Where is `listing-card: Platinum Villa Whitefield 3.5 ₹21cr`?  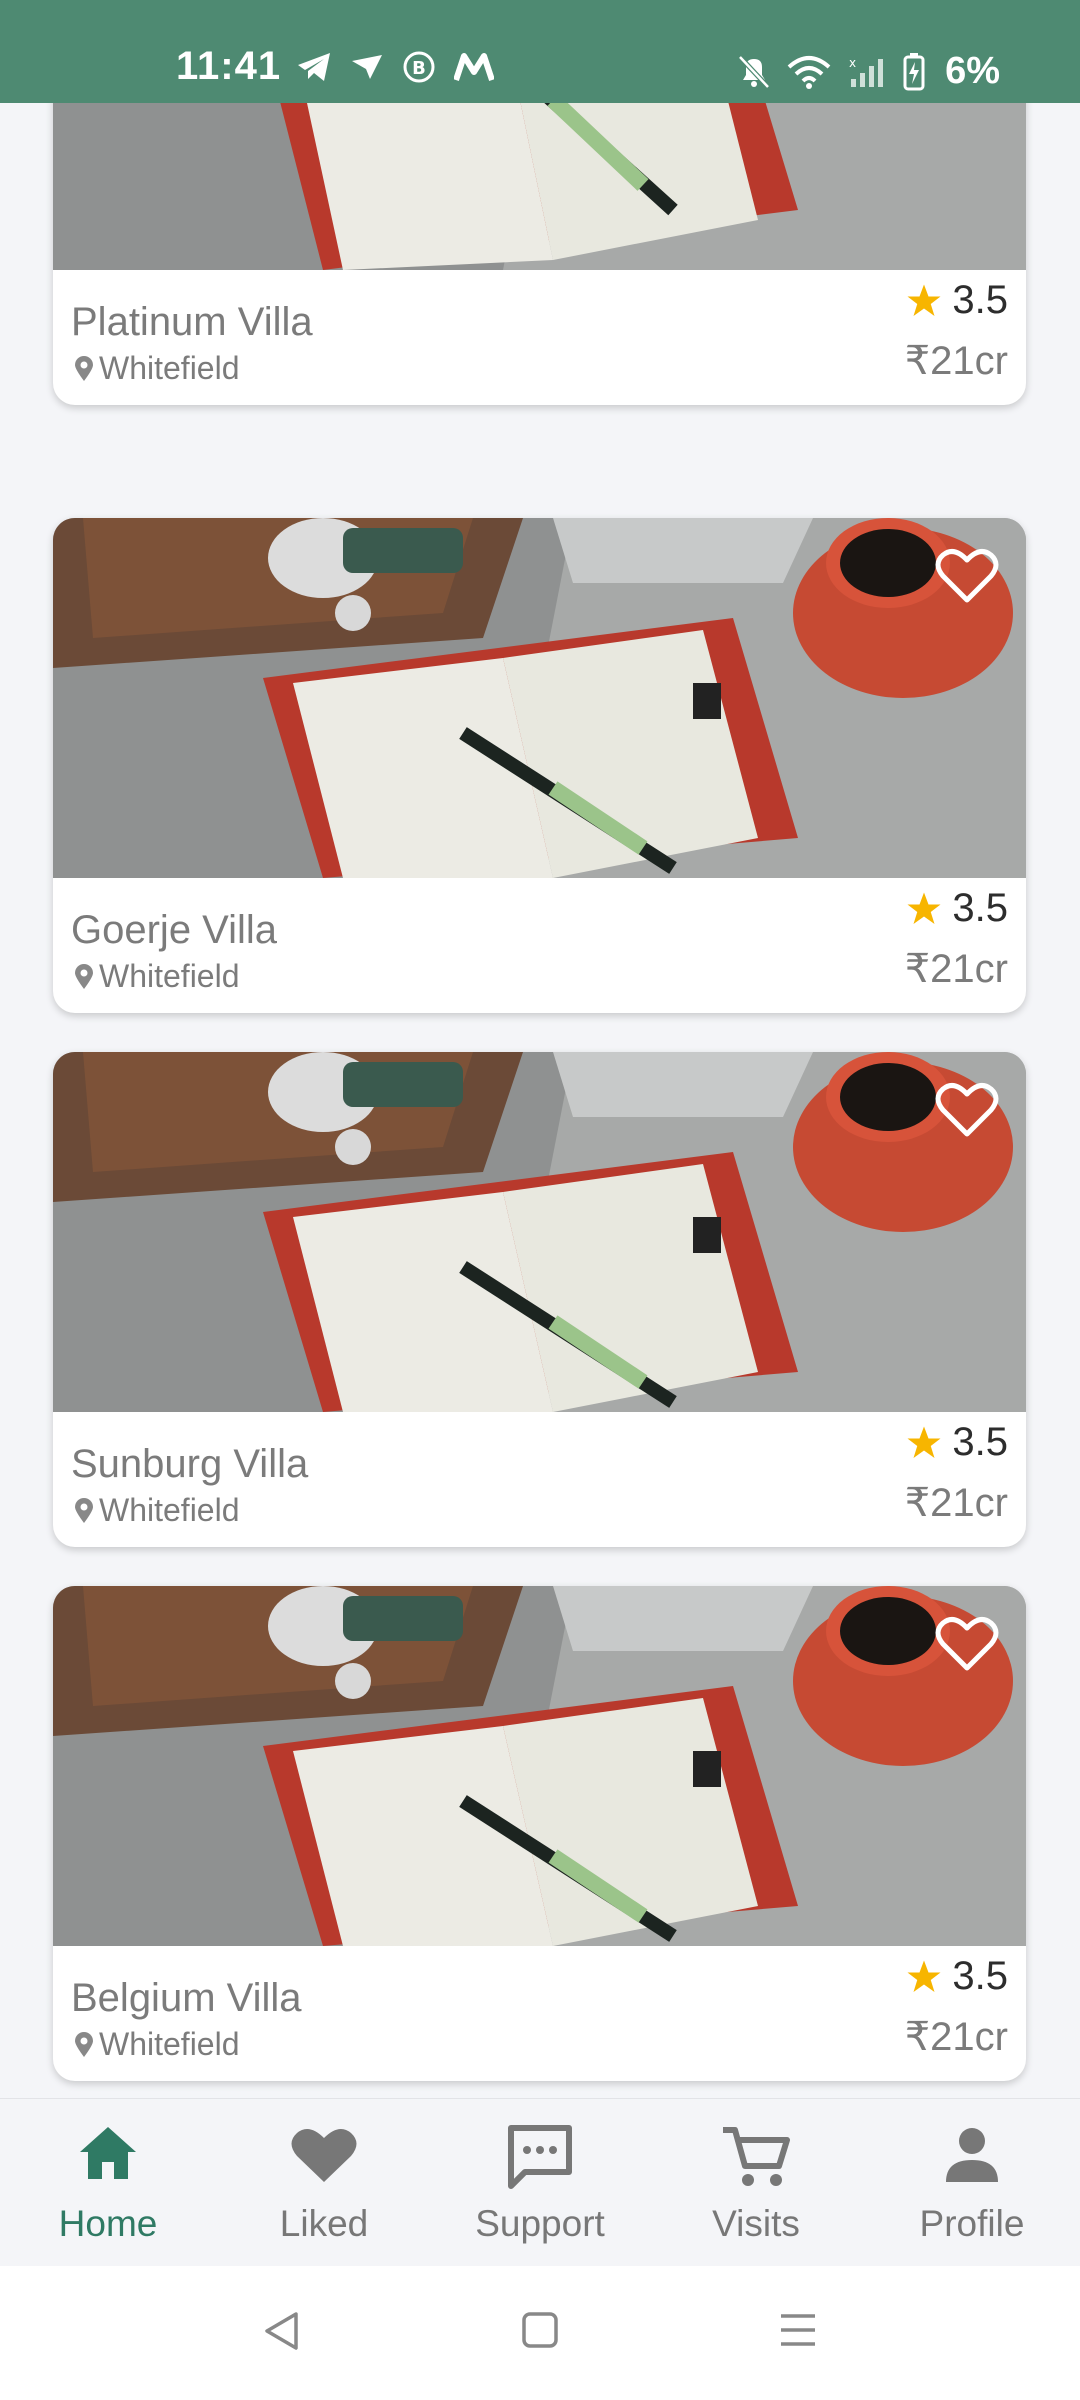 listing-card: Platinum Villa Whitefield 3.5 ₹21cr is located at coordinates (539, 254).